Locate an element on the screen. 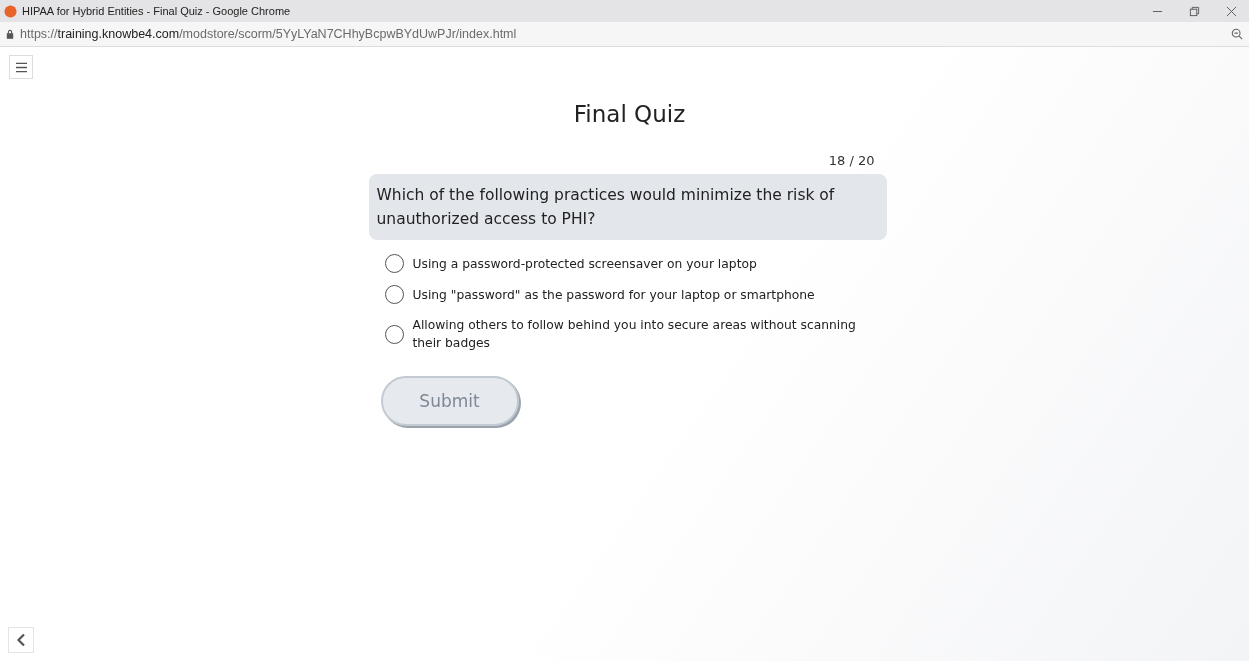 The image size is (1249, 661). restore-icon is located at coordinates (1194, 11).